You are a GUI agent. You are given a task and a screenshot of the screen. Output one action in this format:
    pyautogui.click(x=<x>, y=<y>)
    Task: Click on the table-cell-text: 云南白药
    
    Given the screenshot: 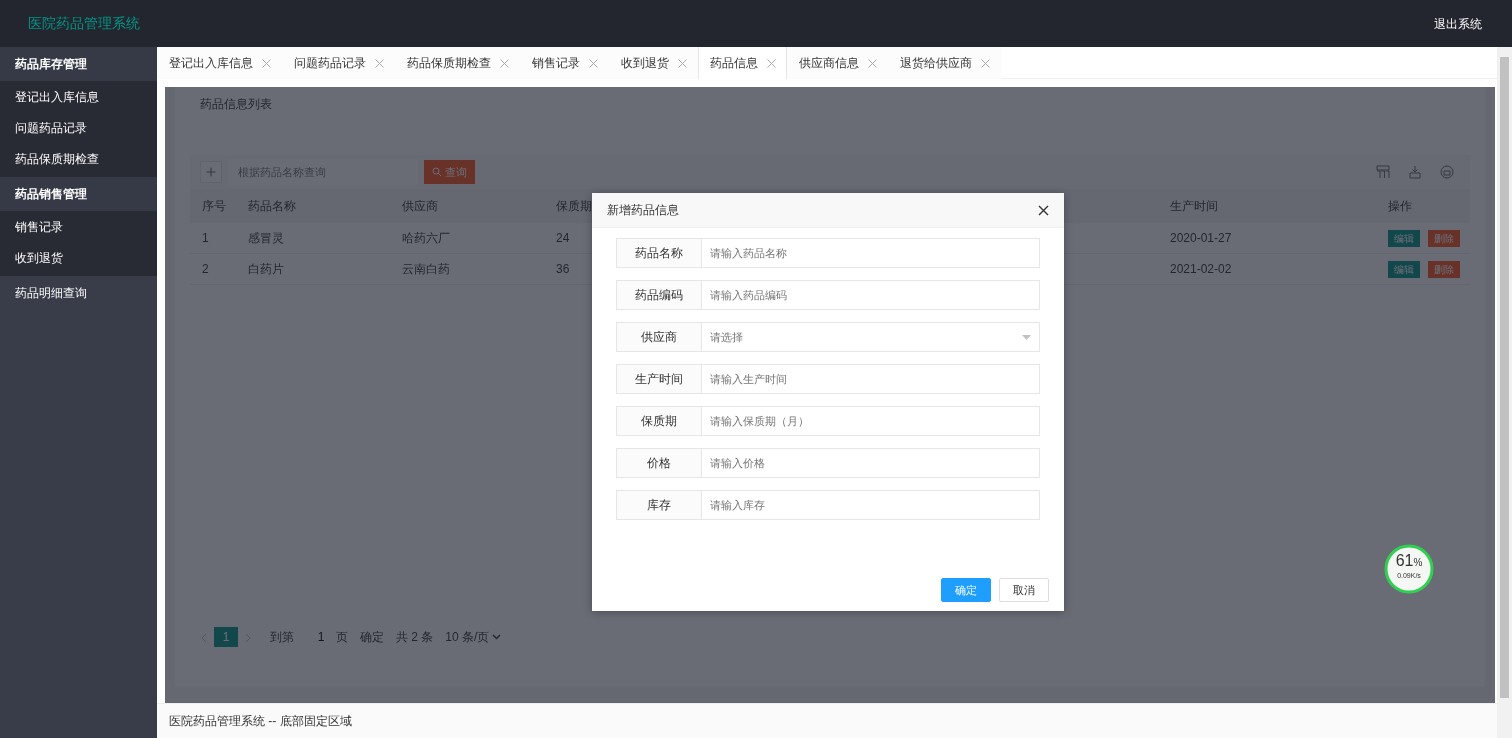 What is the action you would take?
    pyautogui.click(x=426, y=269)
    